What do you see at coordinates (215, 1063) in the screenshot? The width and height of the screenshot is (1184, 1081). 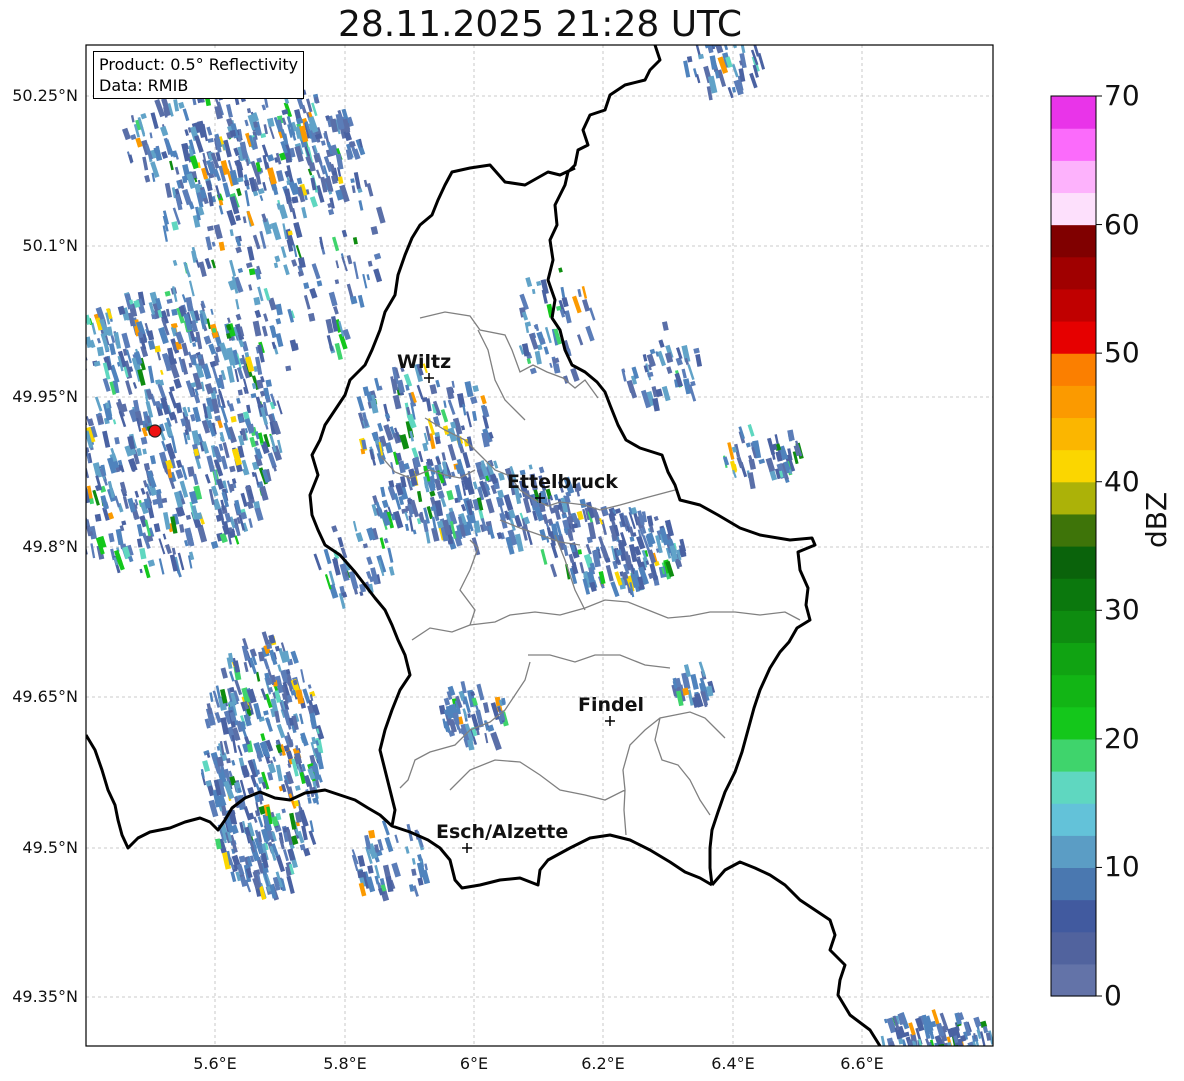 I see `lon-tick-label: 5.6°E` at bounding box center [215, 1063].